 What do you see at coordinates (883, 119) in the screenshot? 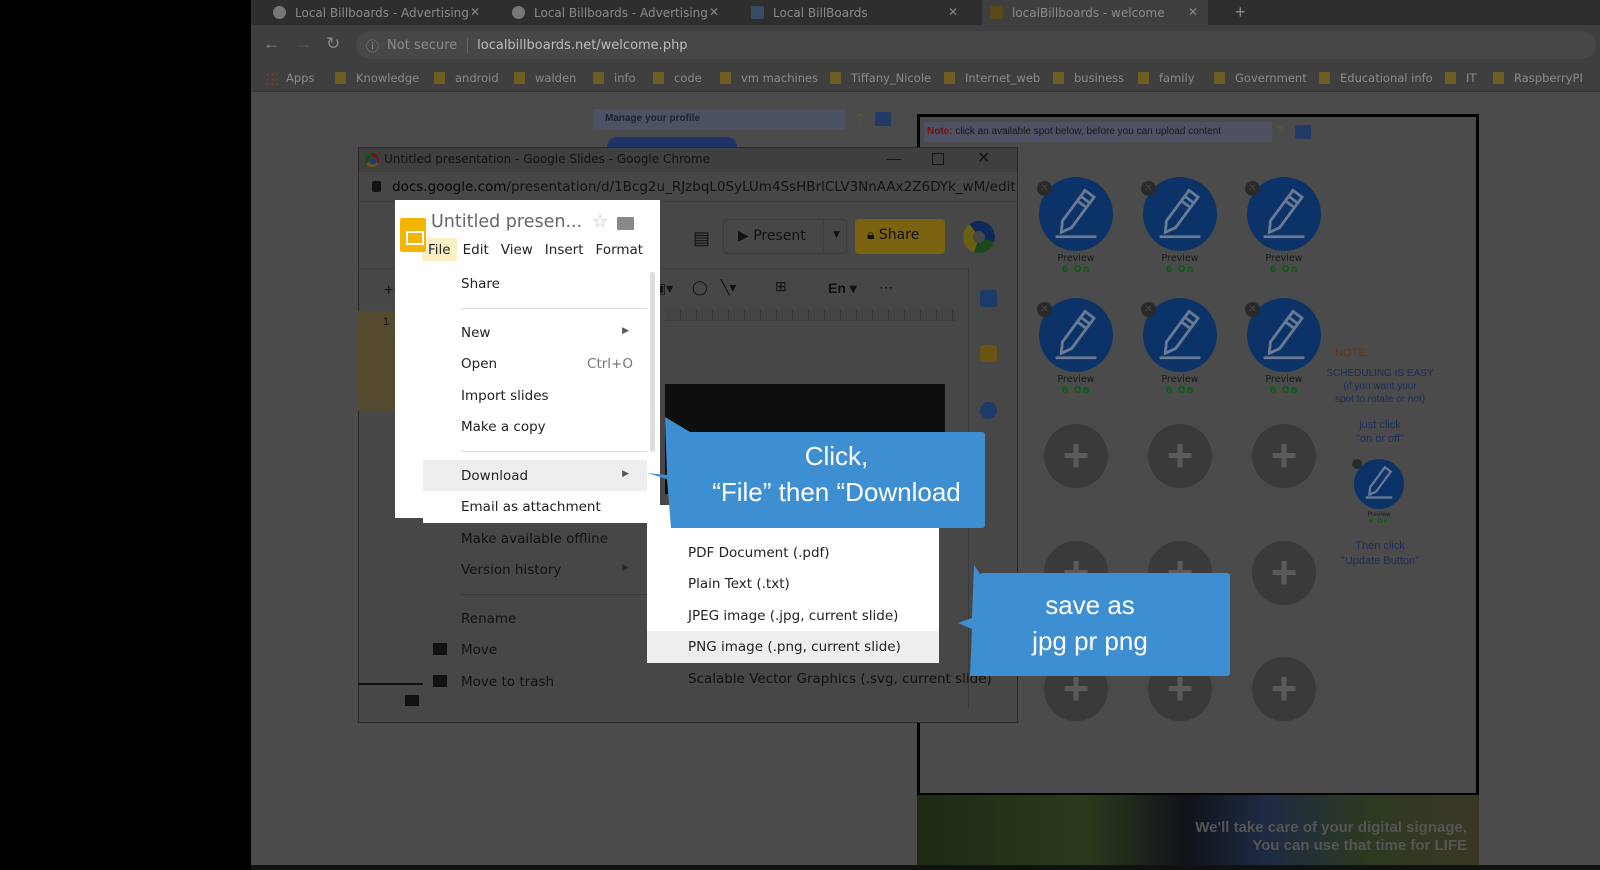
I see `profile-icon` at bounding box center [883, 119].